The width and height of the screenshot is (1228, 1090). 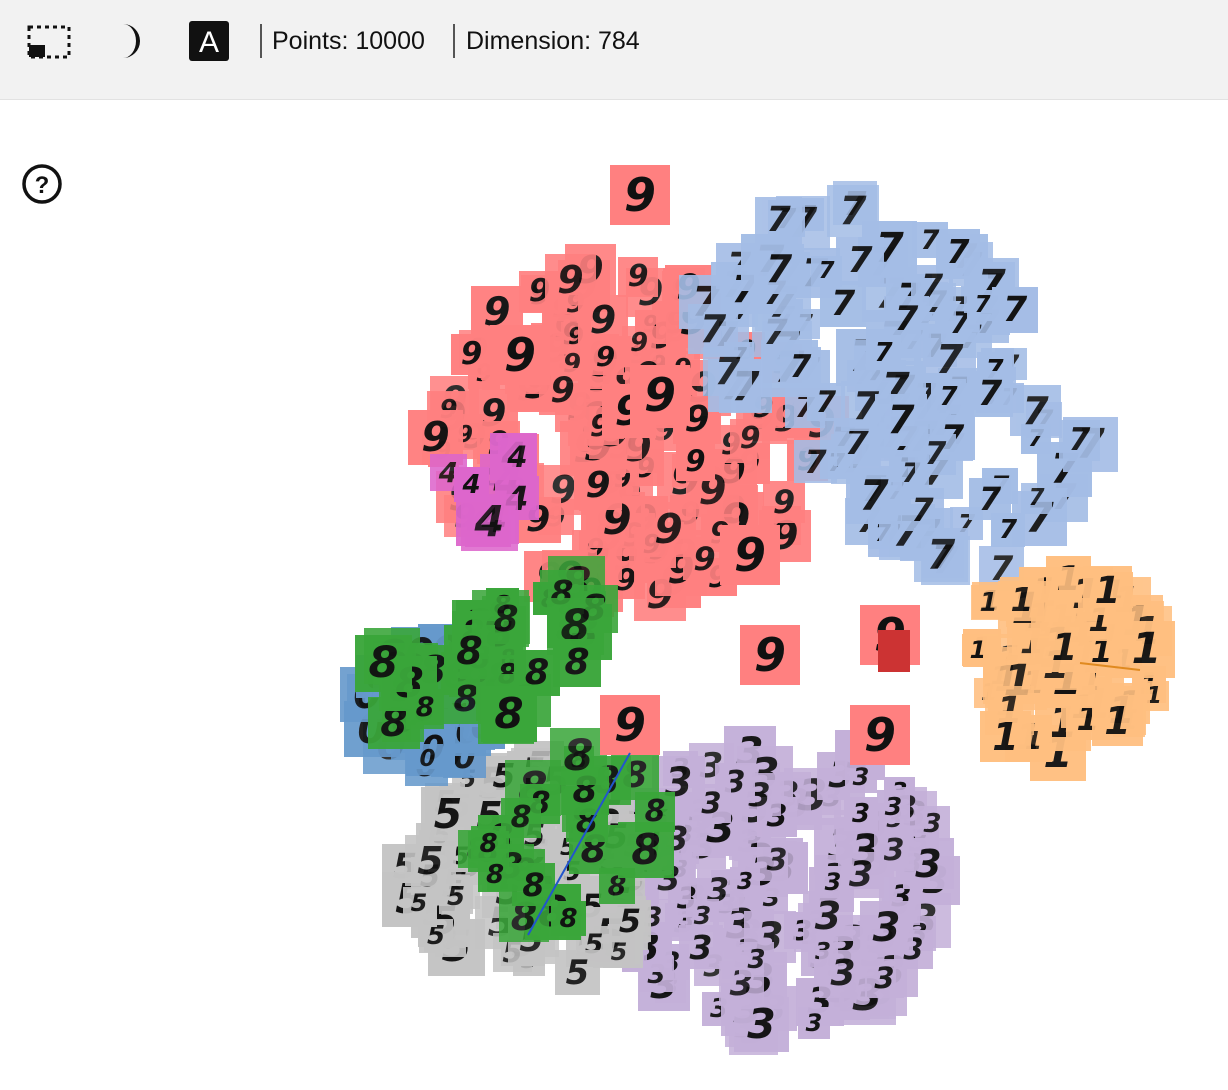 I want to click on points-count: Points: 10000, so click(x=348, y=41).